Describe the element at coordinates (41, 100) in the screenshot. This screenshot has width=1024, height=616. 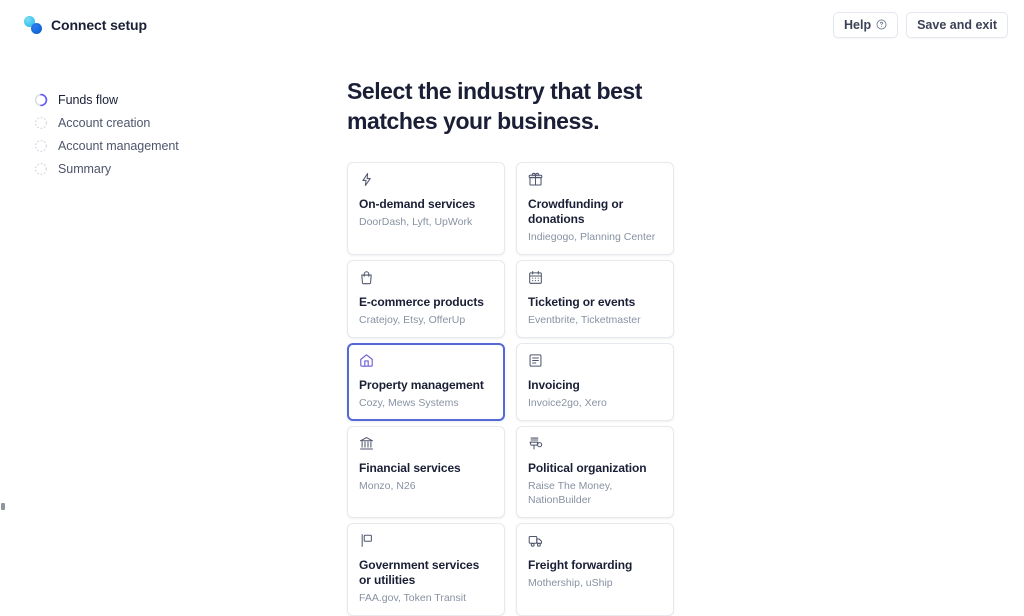
I see `progress-ring-icon` at that location.